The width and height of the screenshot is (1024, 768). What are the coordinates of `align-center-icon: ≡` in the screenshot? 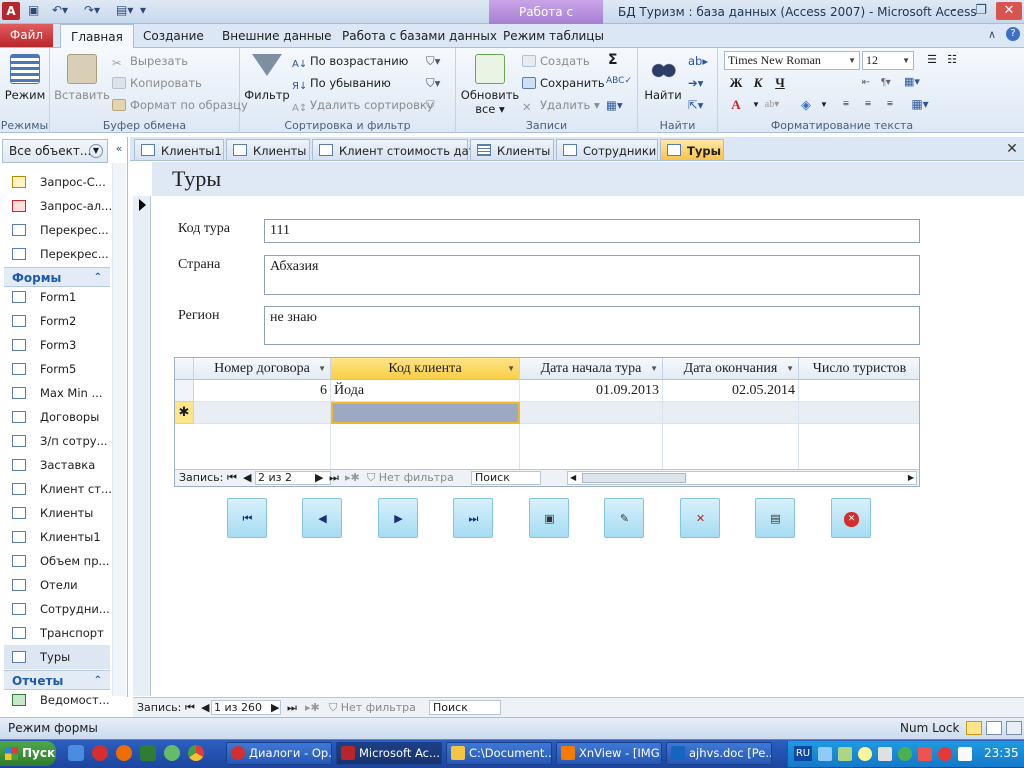 It's located at (868, 104).